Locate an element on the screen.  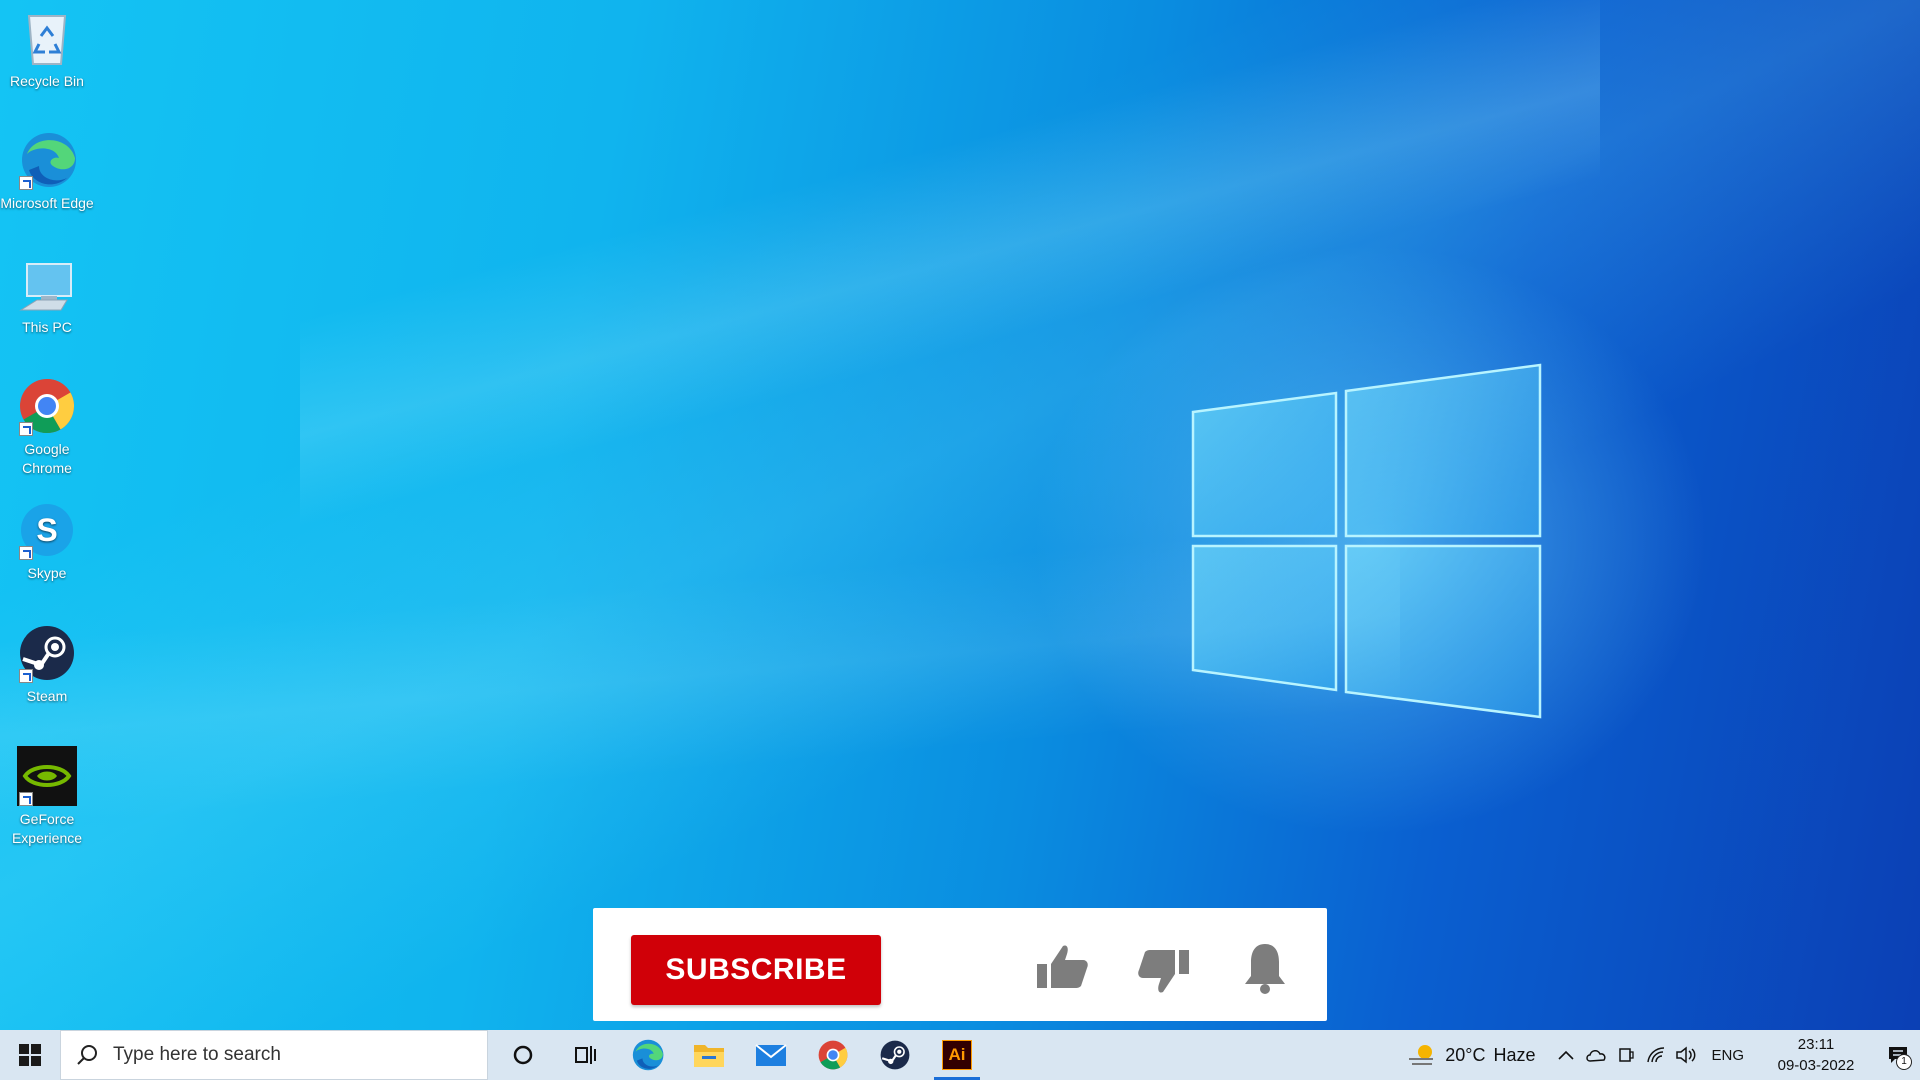
weather-widget: 20°C Haze is located at coordinates (1471, 1055).